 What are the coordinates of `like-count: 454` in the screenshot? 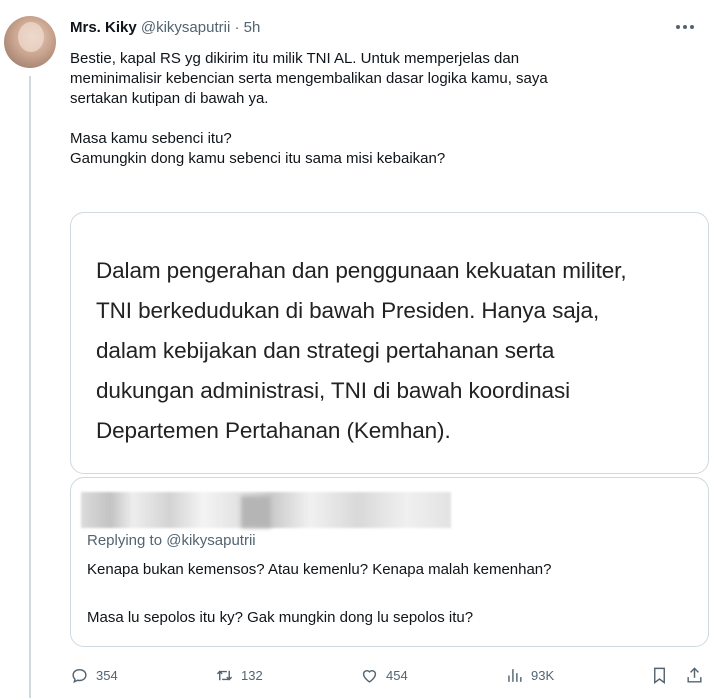 It's located at (397, 675).